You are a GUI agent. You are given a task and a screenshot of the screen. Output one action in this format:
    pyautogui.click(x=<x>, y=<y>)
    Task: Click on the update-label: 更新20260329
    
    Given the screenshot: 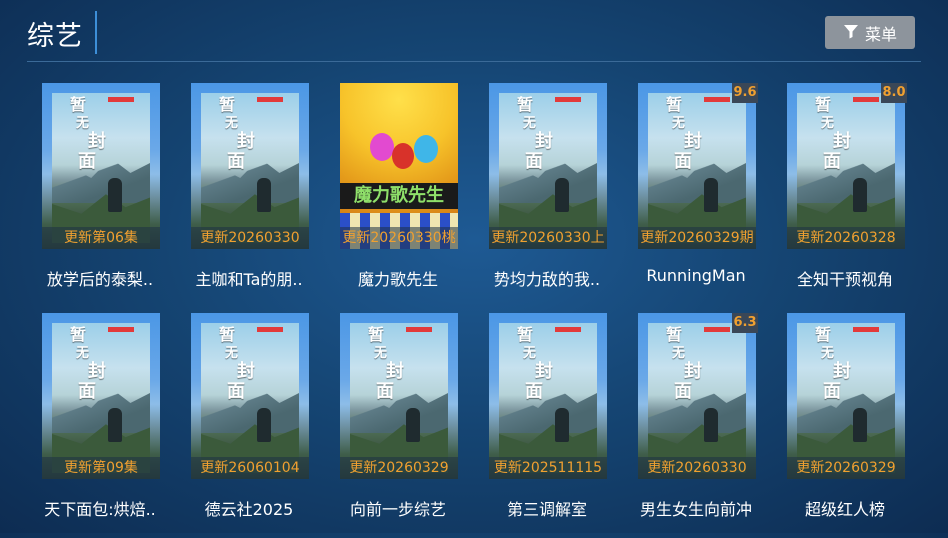 What is the action you would take?
    pyautogui.click(x=846, y=468)
    